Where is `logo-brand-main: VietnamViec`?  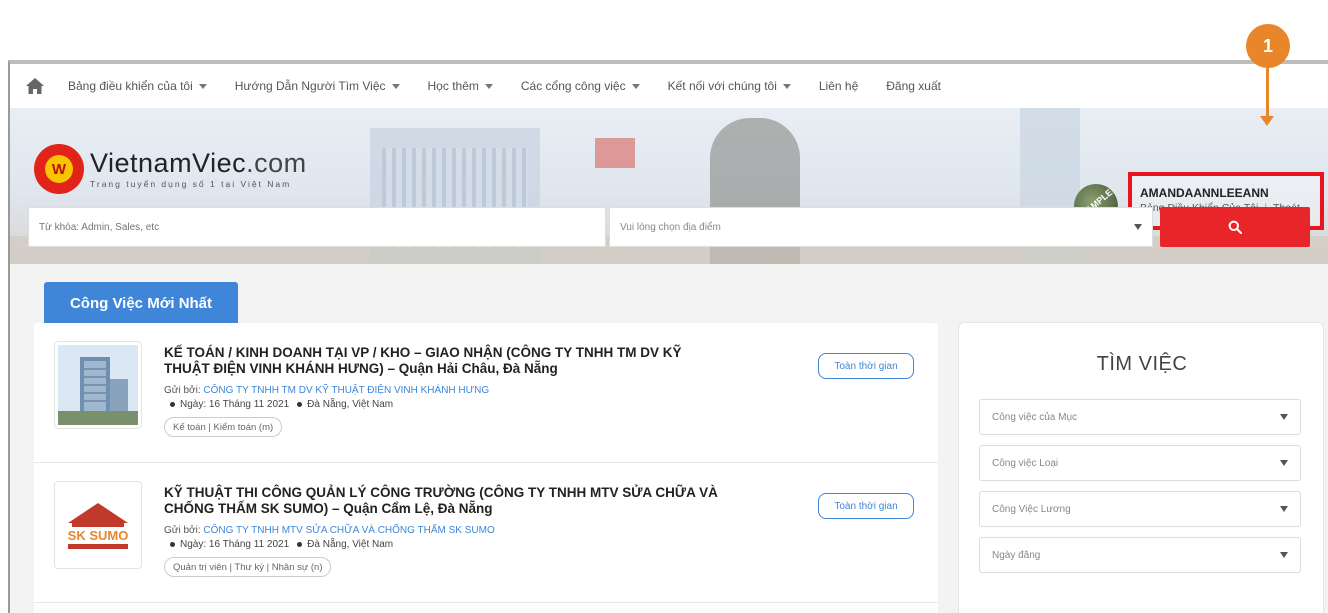
logo-brand-main: VietnamViec is located at coordinates (168, 163).